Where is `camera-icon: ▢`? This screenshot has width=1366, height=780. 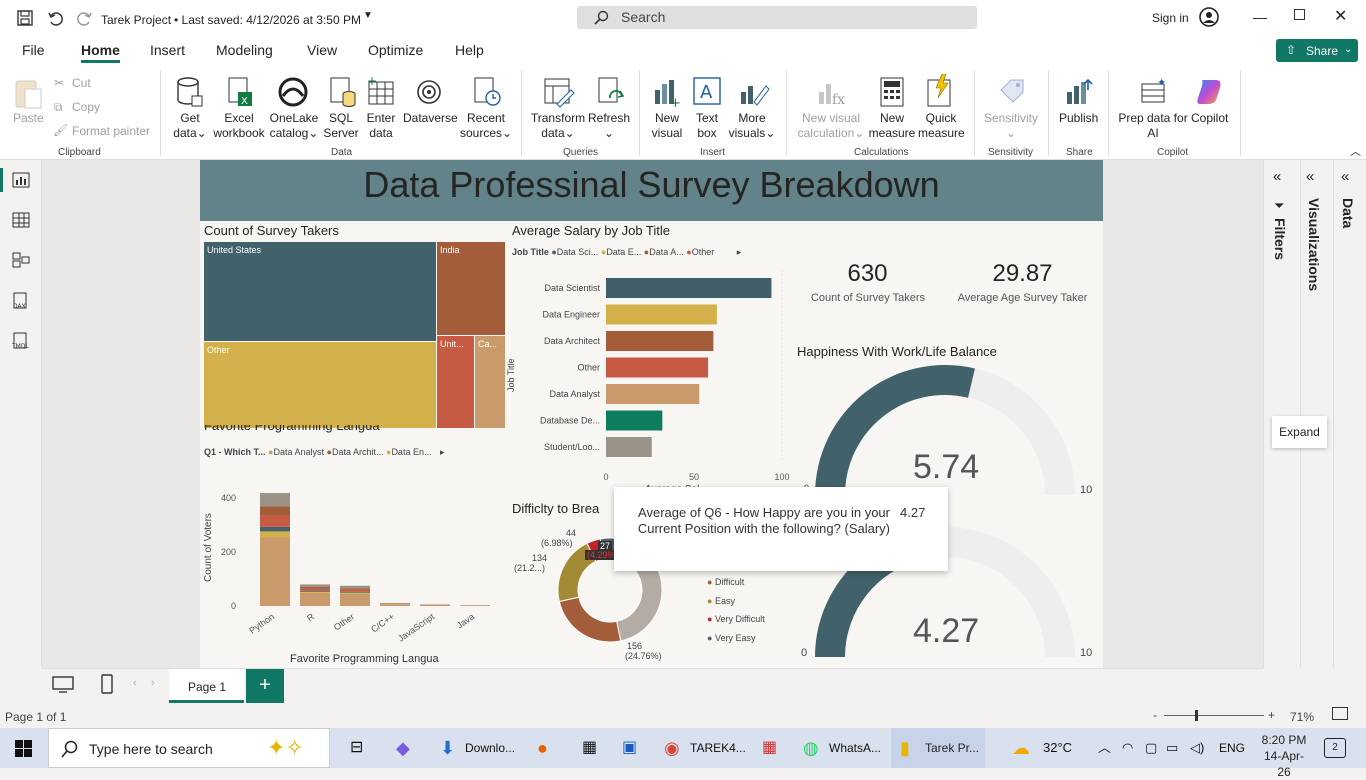 camera-icon: ▢ is located at coordinates (1151, 748).